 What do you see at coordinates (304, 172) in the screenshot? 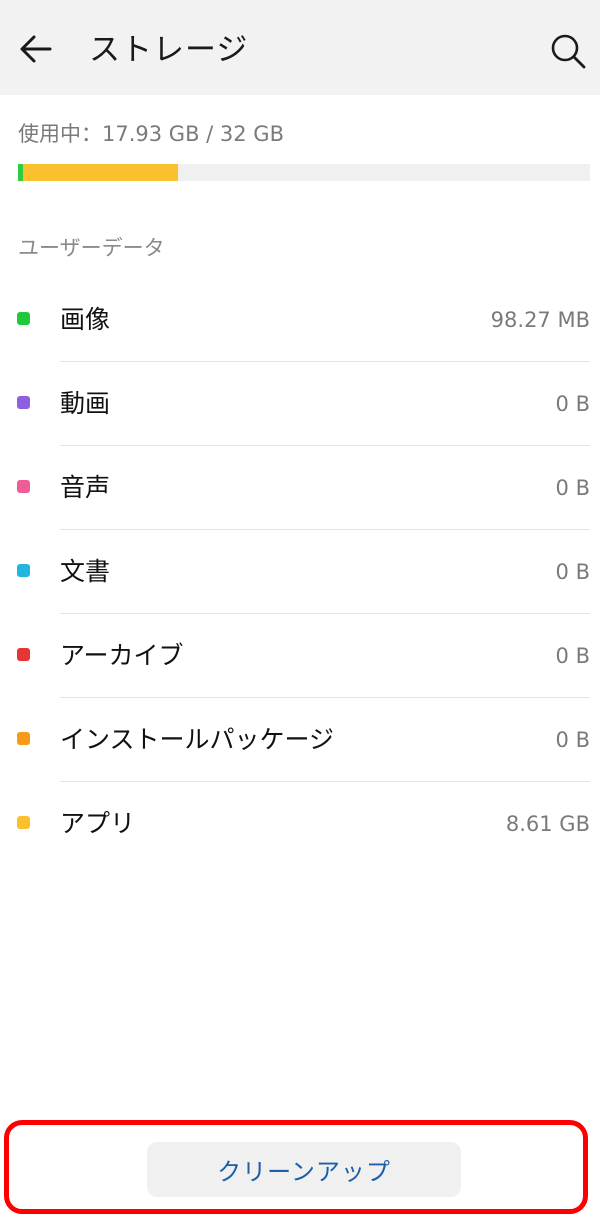
I see `storage-usage-bar` at bounding box center [304, 172].